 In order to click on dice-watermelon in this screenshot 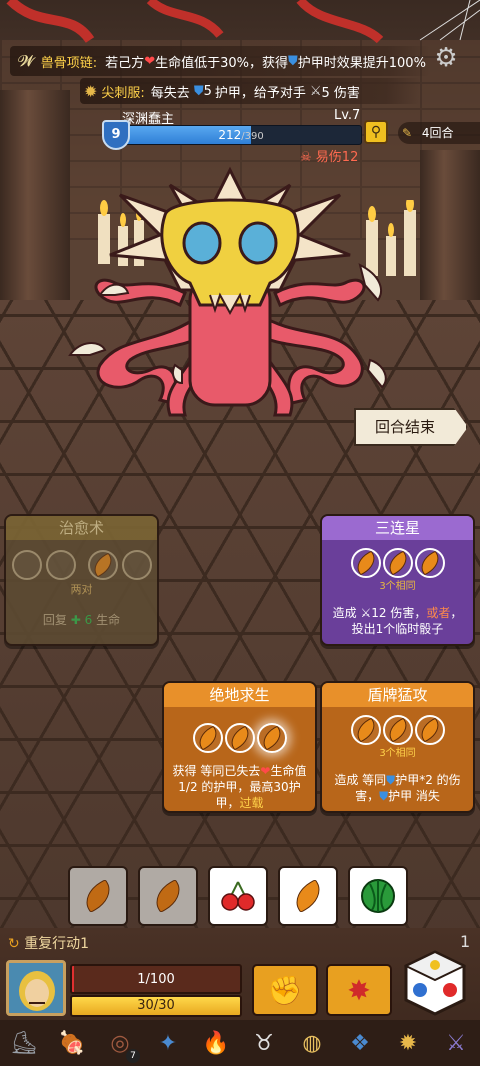, I will do `click(378, 896)`.